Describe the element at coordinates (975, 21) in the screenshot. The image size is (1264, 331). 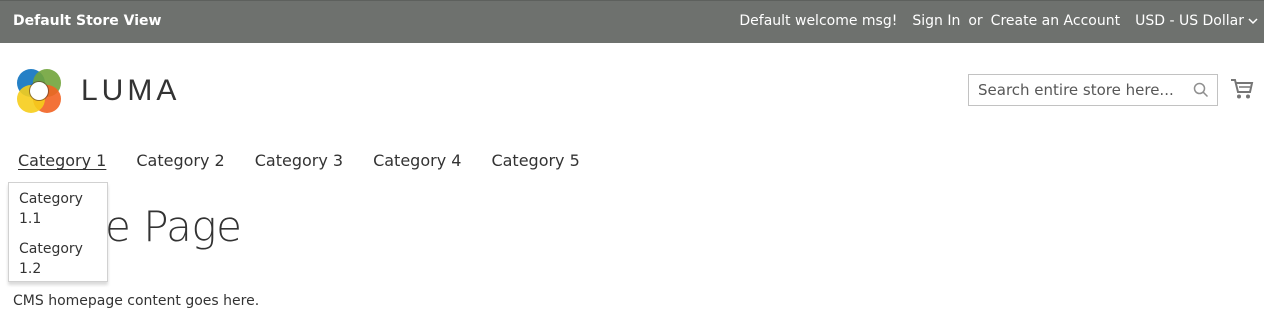
I see `or-separator: or` at that location.